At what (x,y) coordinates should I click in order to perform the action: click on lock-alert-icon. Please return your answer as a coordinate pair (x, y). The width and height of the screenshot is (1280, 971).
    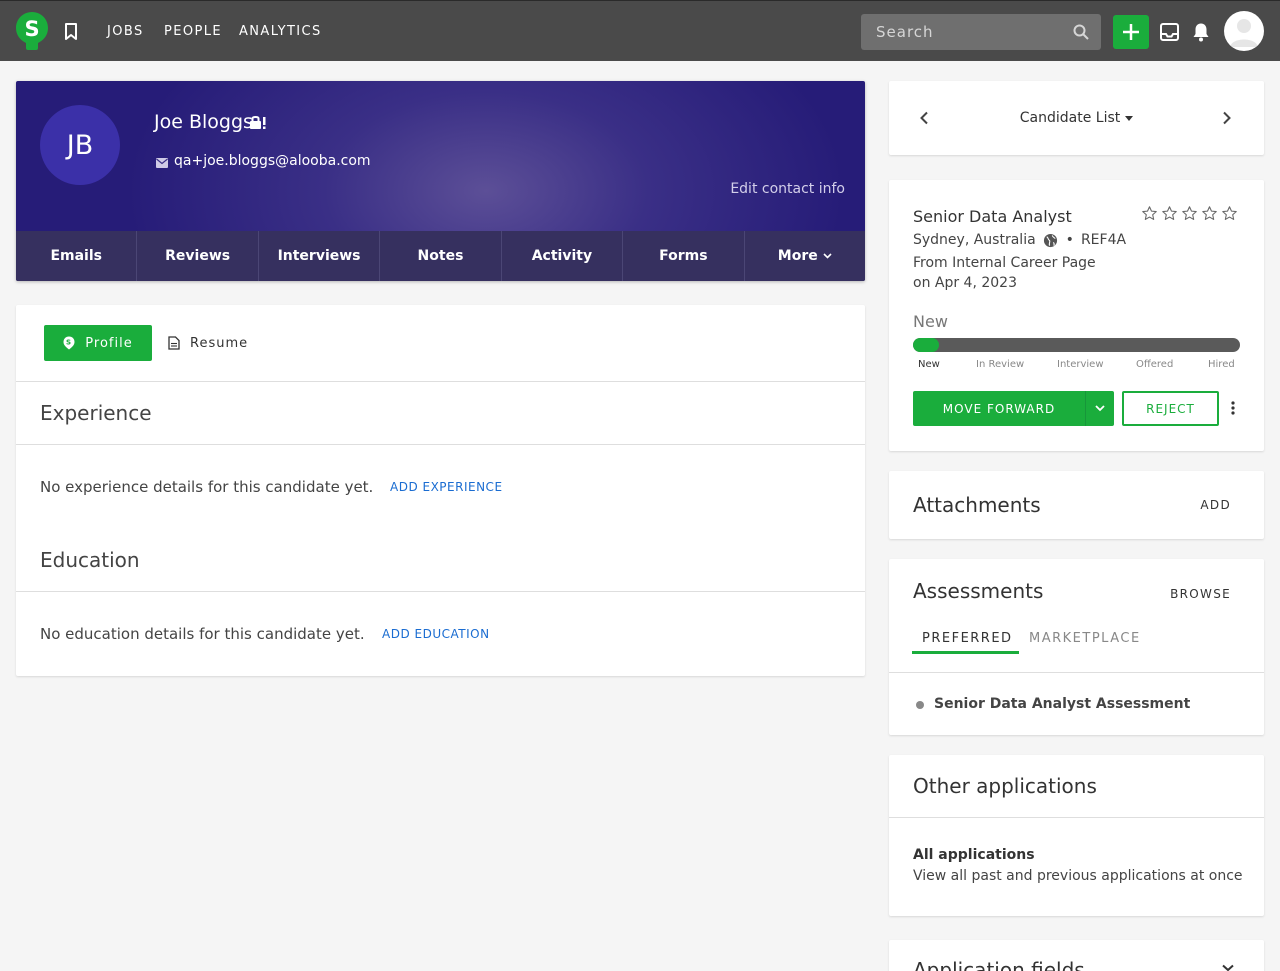
    Looking at the image, I should click on (258, 122).